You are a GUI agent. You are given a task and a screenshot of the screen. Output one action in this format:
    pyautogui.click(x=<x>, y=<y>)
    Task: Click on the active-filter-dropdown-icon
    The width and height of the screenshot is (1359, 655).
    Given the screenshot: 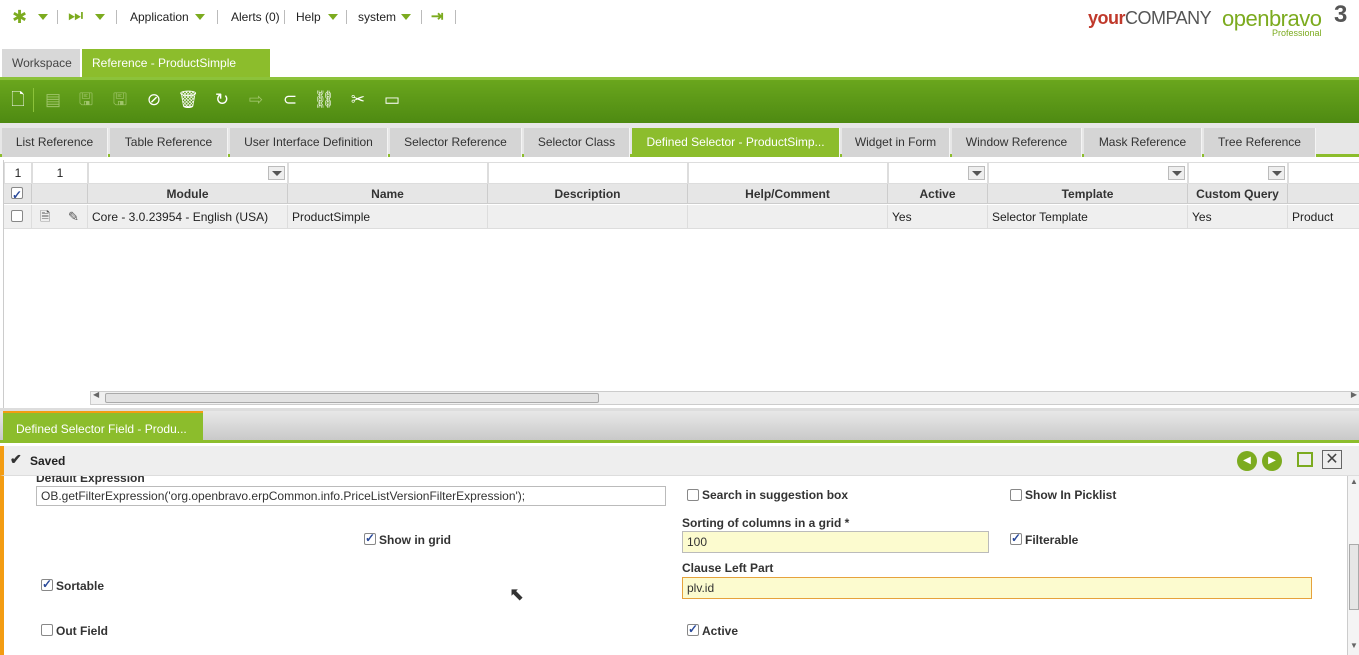 What is the action you would take?
    pyautogui.click(x=976, y=173)
    